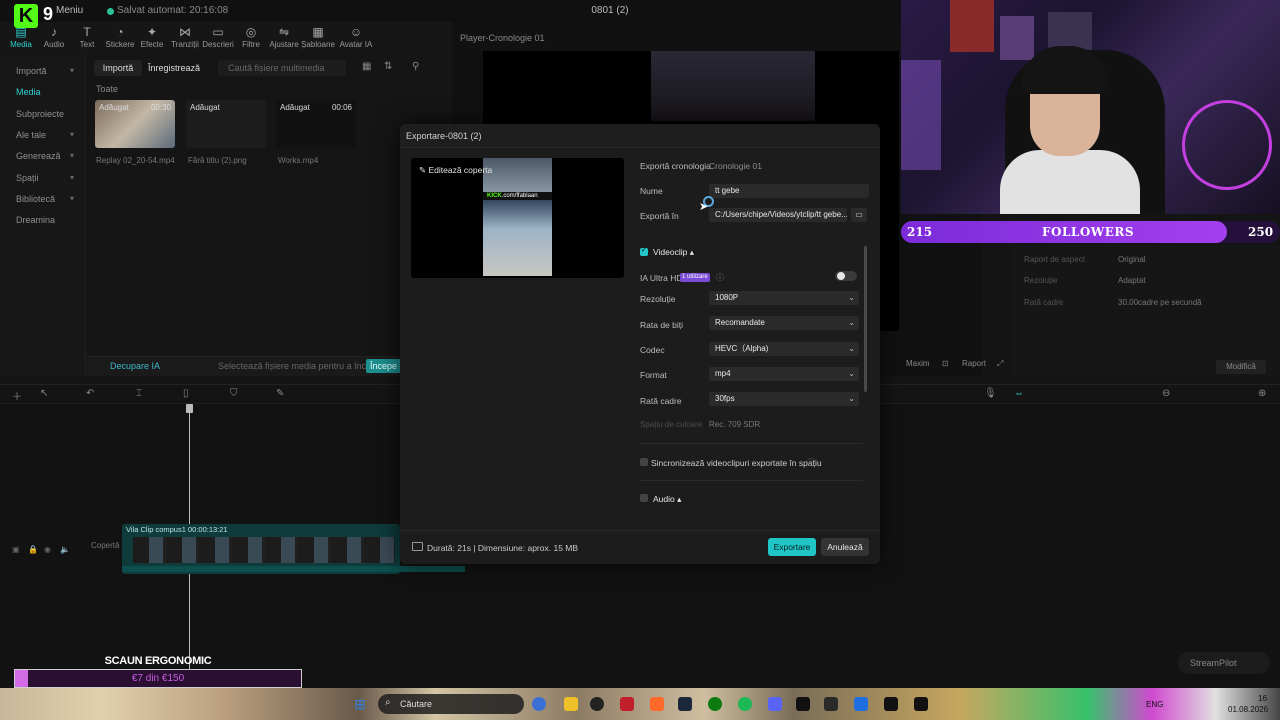 The height and width of the screenshot is (720, 1280). What do you see at coordinates (657, 704) in the screenshot?
I see `brave-icon` at bounding box center [657, 704].